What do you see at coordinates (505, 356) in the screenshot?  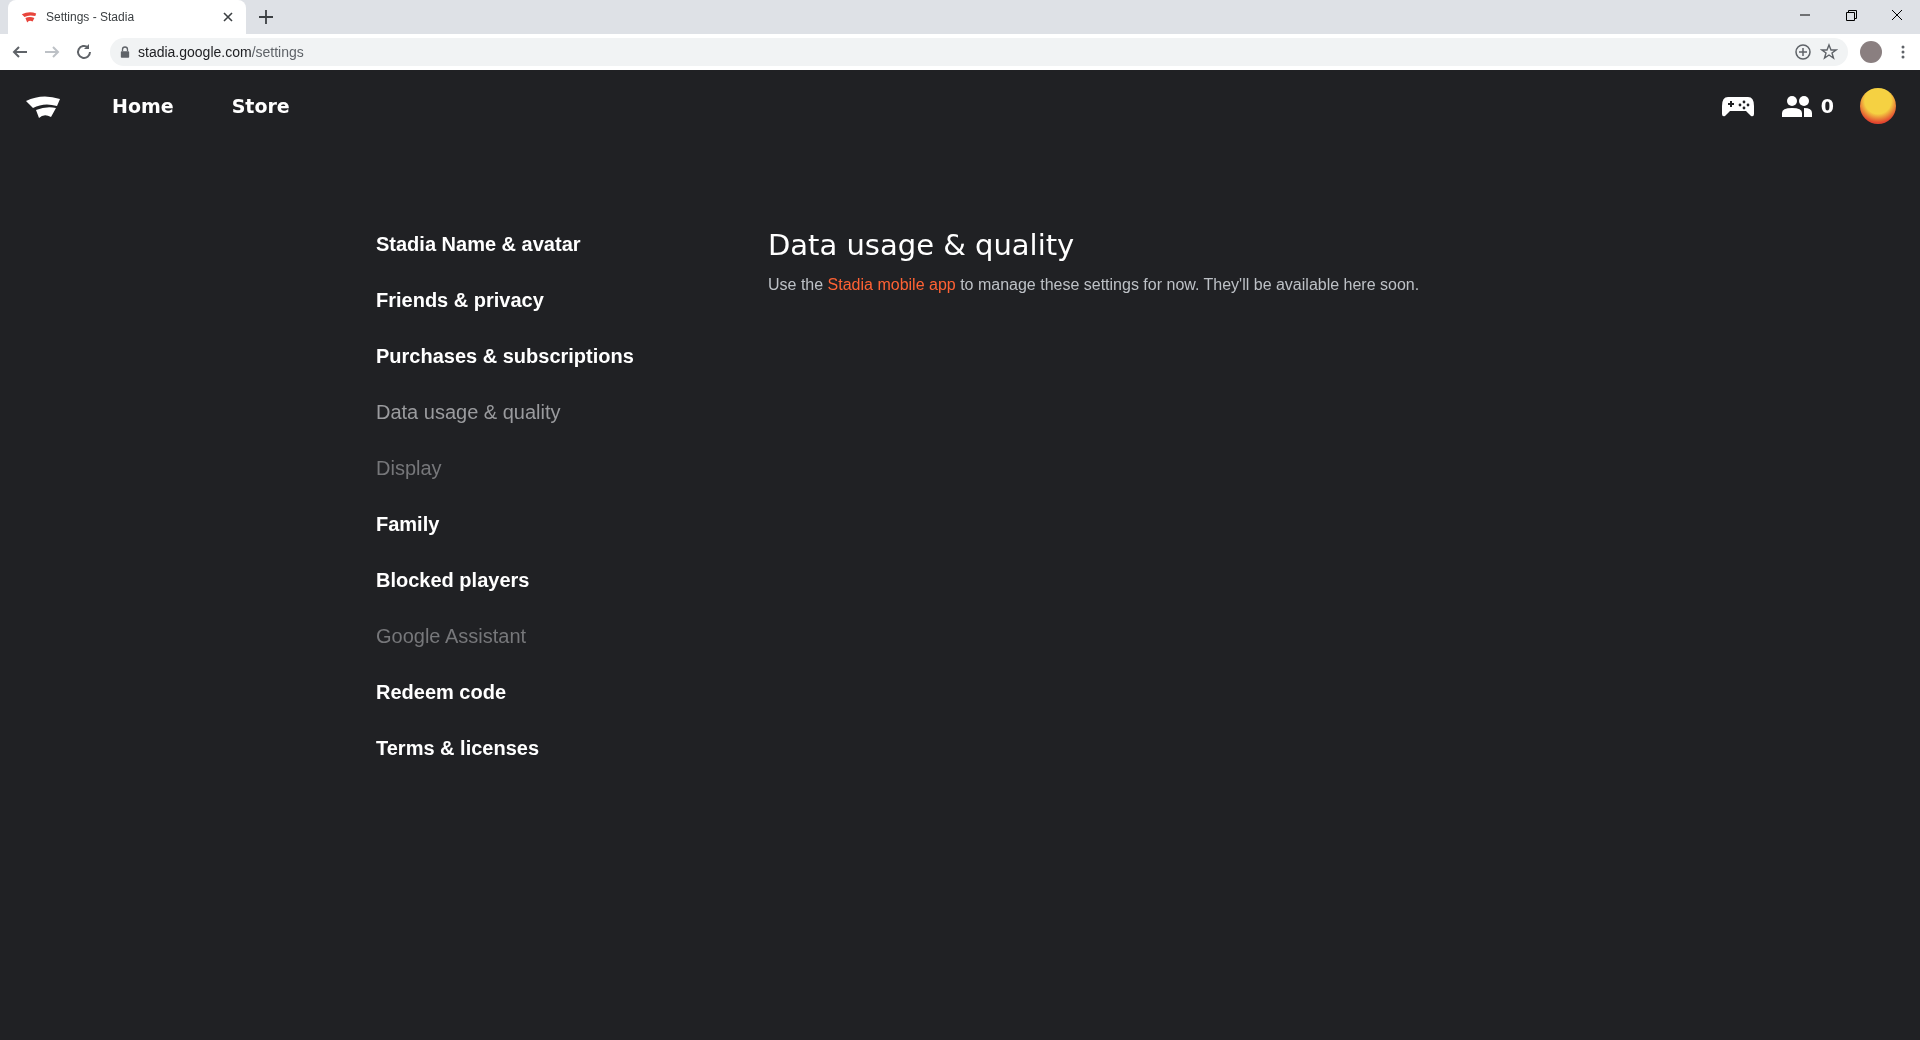 I see `settings-menu-item: Purchases & subscriptions` at bounding box center [505, 356].